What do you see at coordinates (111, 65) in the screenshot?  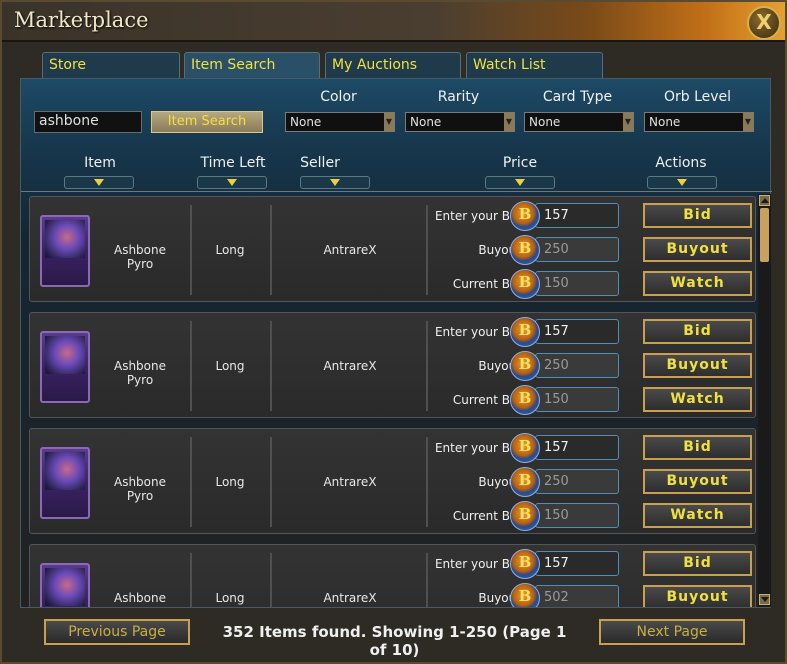 I see `tab-store: Store` at bounding box center [111, 65].